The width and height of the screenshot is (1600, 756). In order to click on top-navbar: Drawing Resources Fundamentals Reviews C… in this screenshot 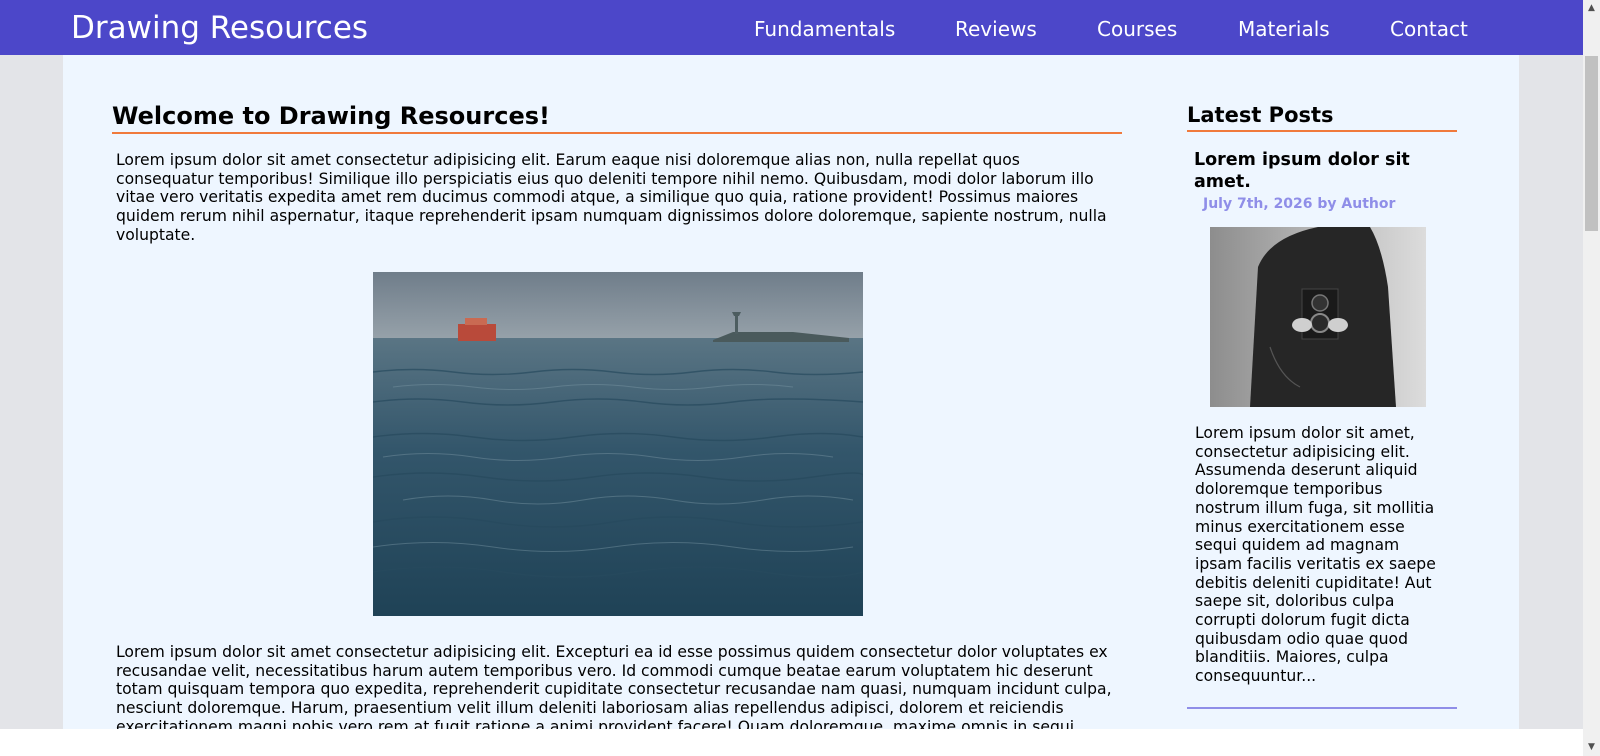, I will do `click(791, 27)`.